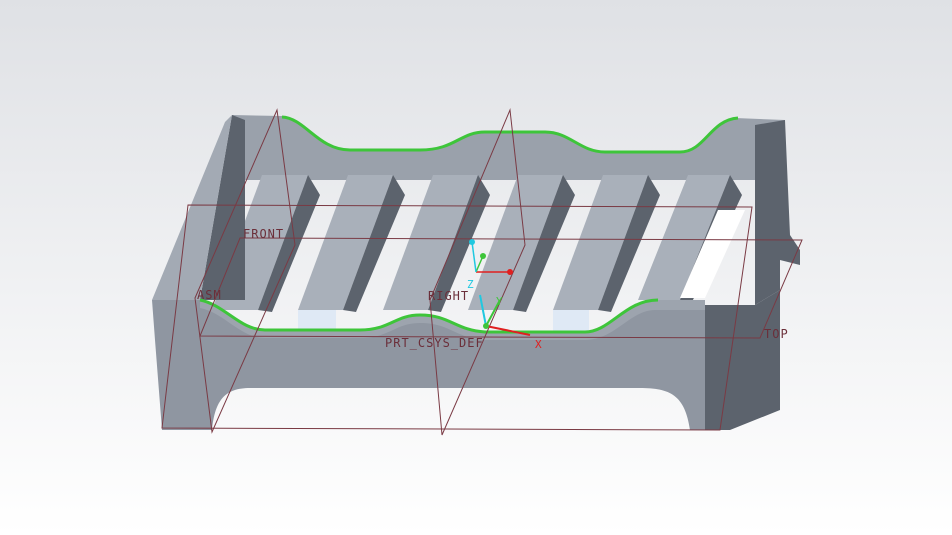  I want to click on csys-label: PRT_CSYS_DEF, so click(434, 343).